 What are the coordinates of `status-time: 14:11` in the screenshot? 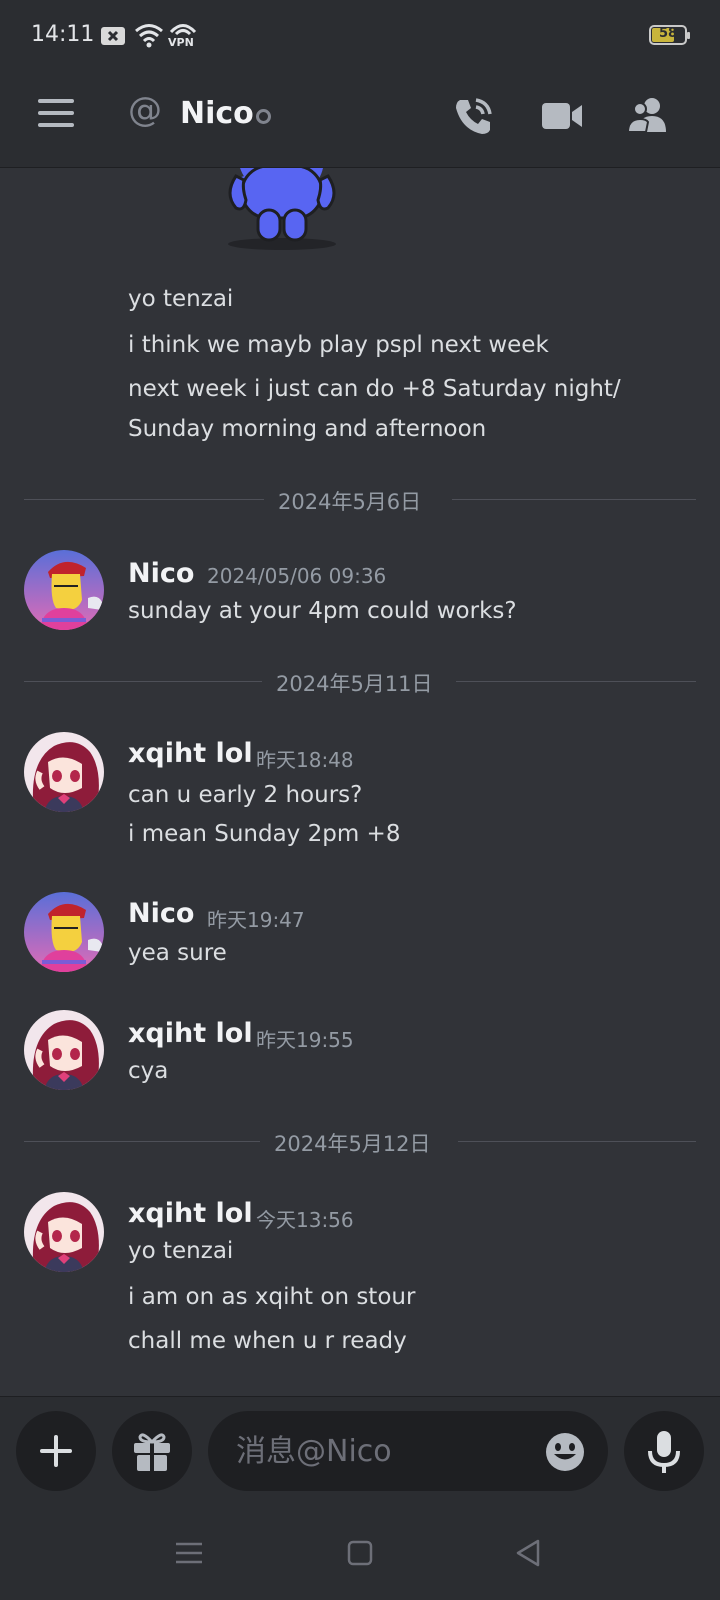 It's located at (63, 34).